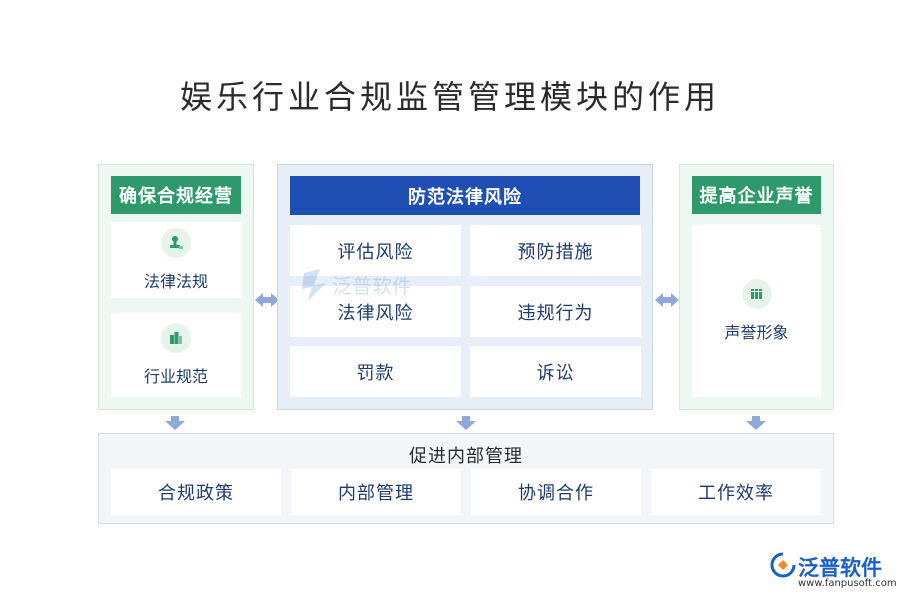  I want to click on left-item-laws: 法律法规, so click(176, 260).